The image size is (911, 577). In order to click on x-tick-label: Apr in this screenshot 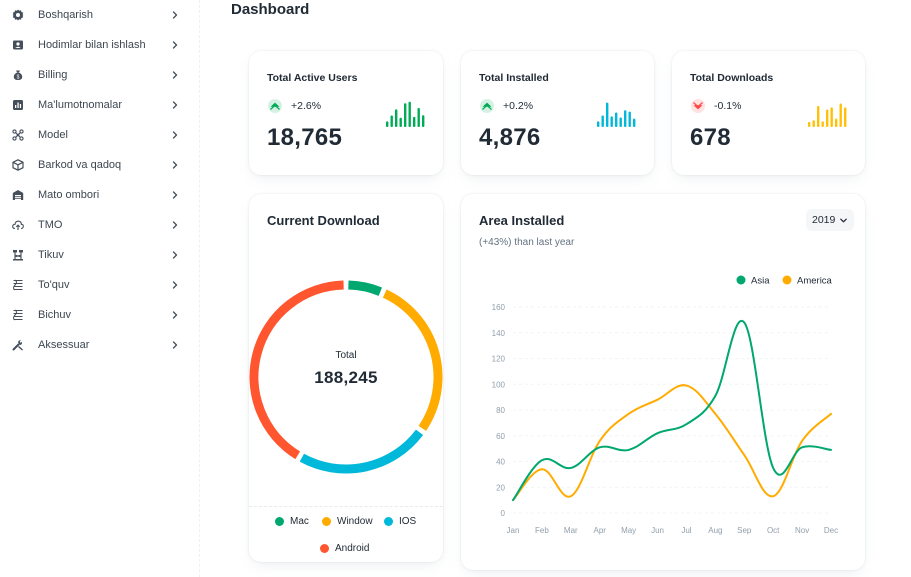, I will do `click(600, 530)`.